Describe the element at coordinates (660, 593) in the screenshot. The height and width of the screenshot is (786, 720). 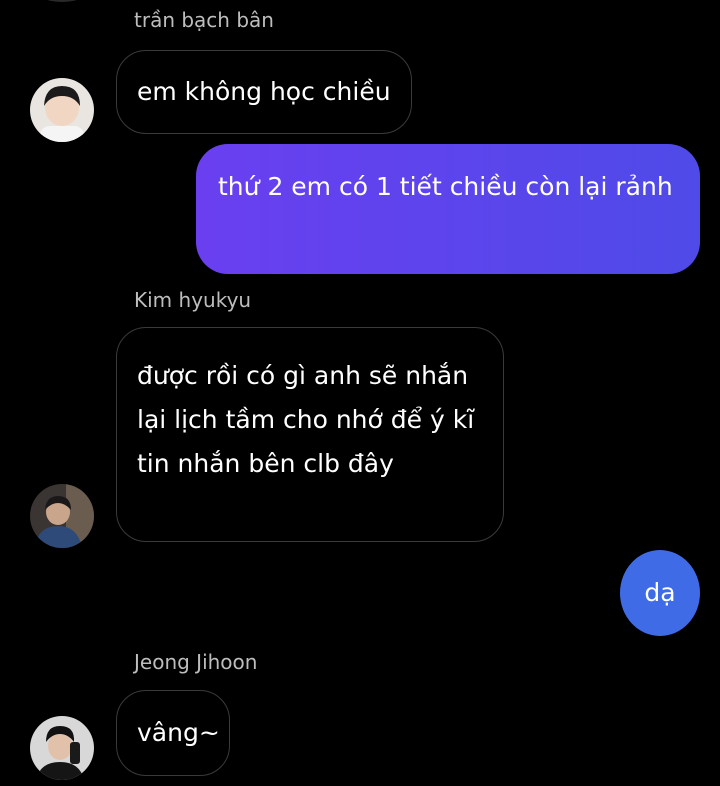
I see `outgoing-message-bubble: dạ` at that location.